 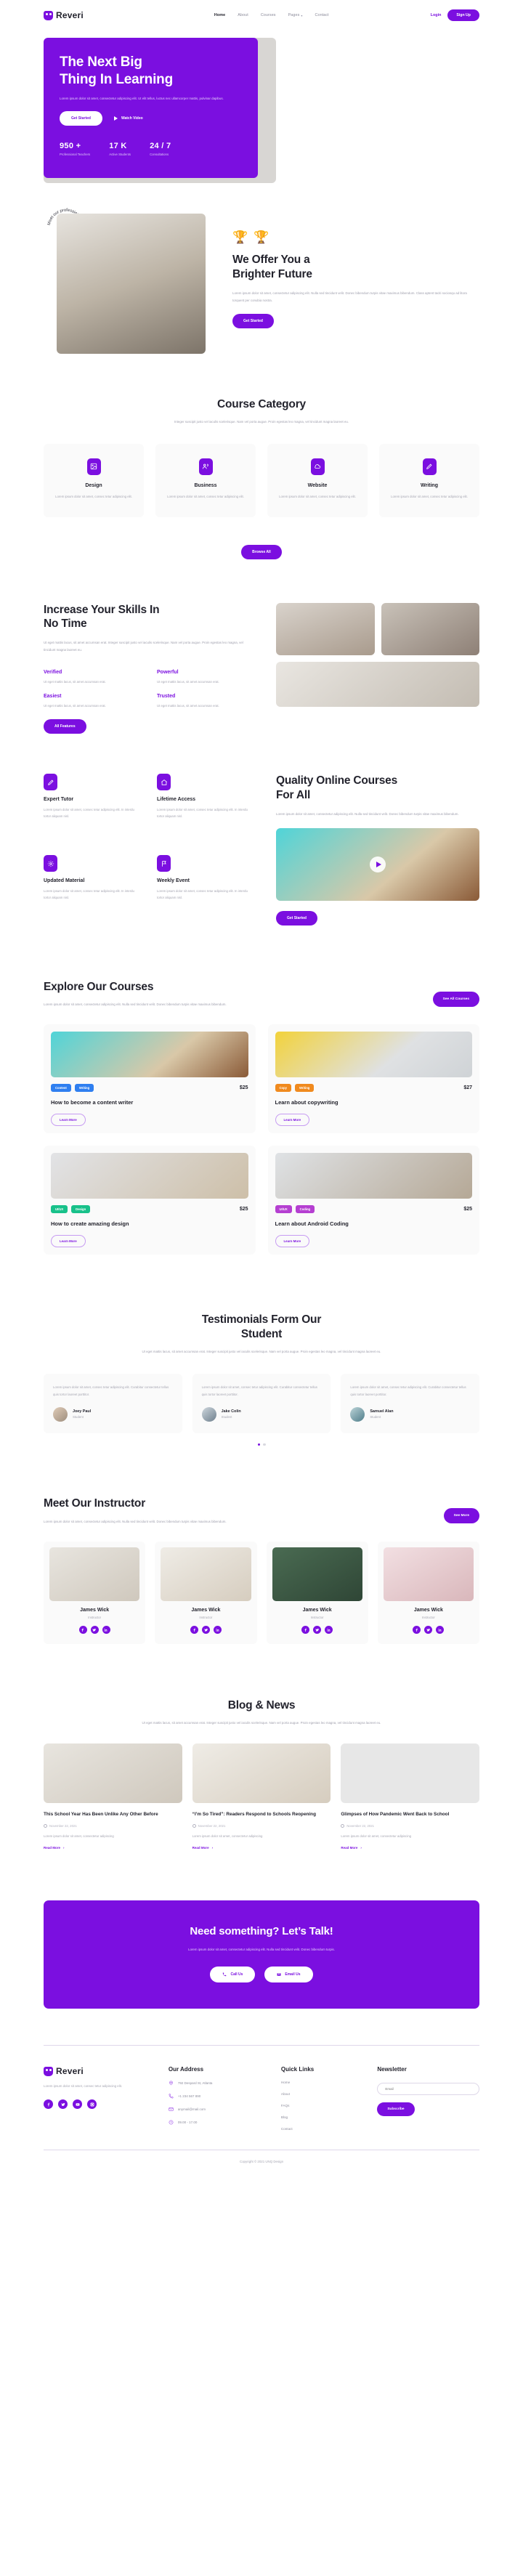 What do you see at coordinates (72, 1088) in the screenshot?
I see `course-tags: Content Writing` at bounding box center [72, 1088].